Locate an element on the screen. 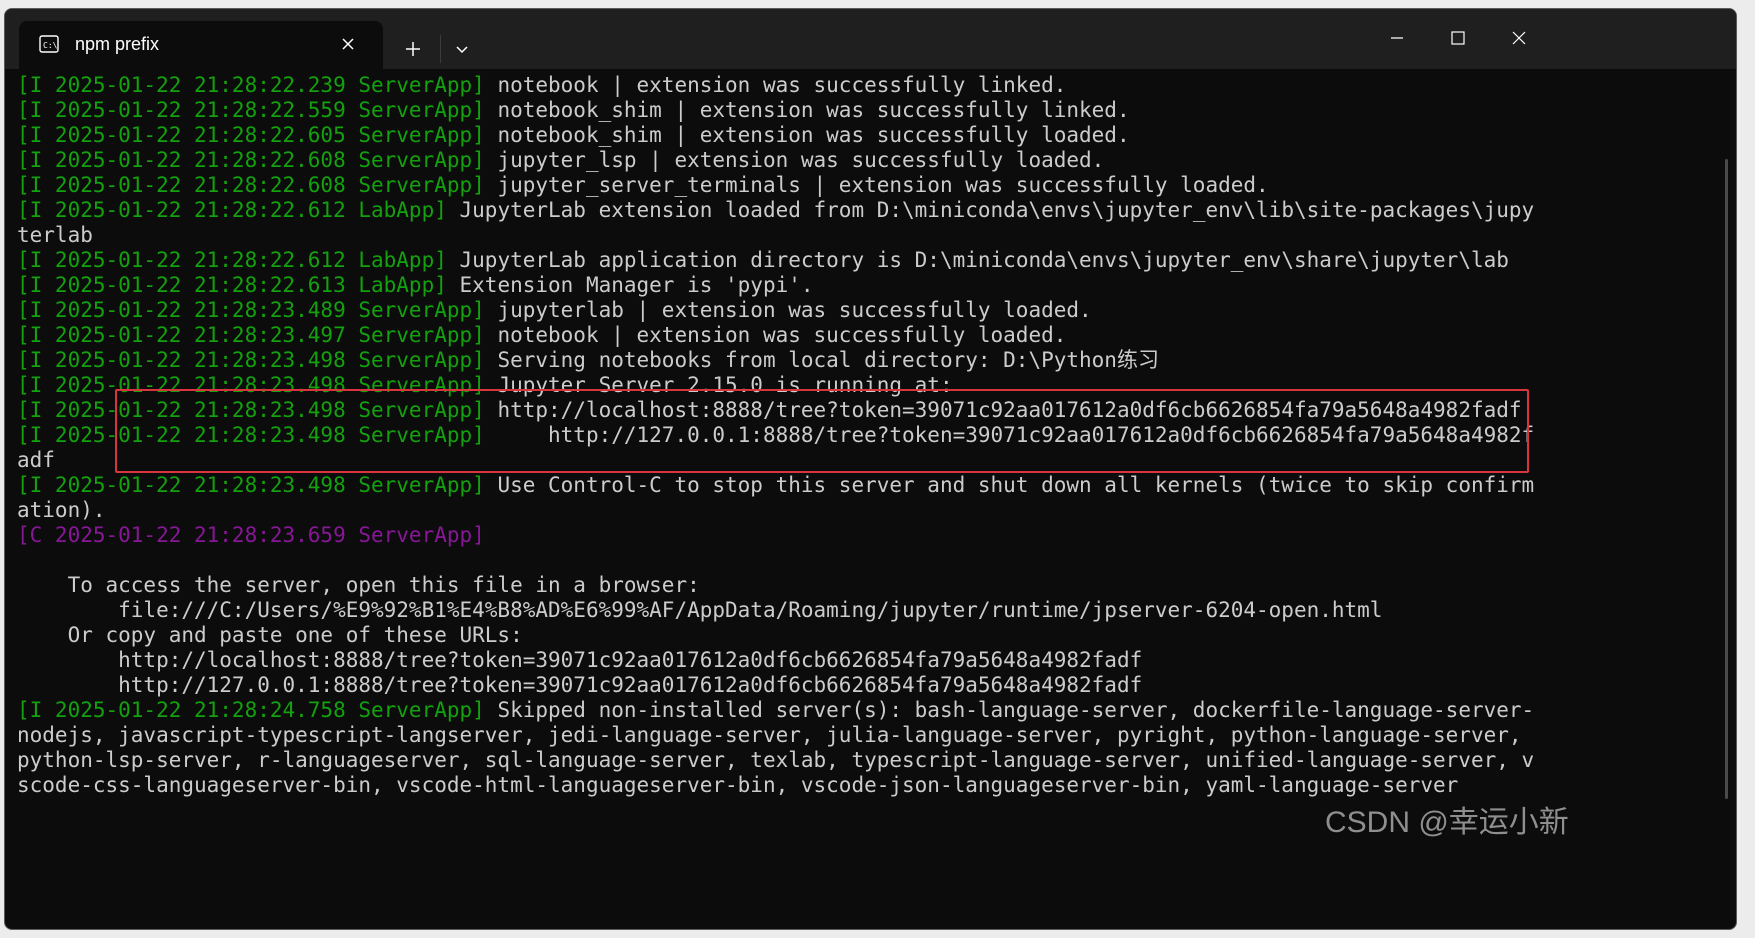 This screenshot has width=1755, height=938. log-message: Or copy and paste one of these URLs: is located at coordinates (270, 635).